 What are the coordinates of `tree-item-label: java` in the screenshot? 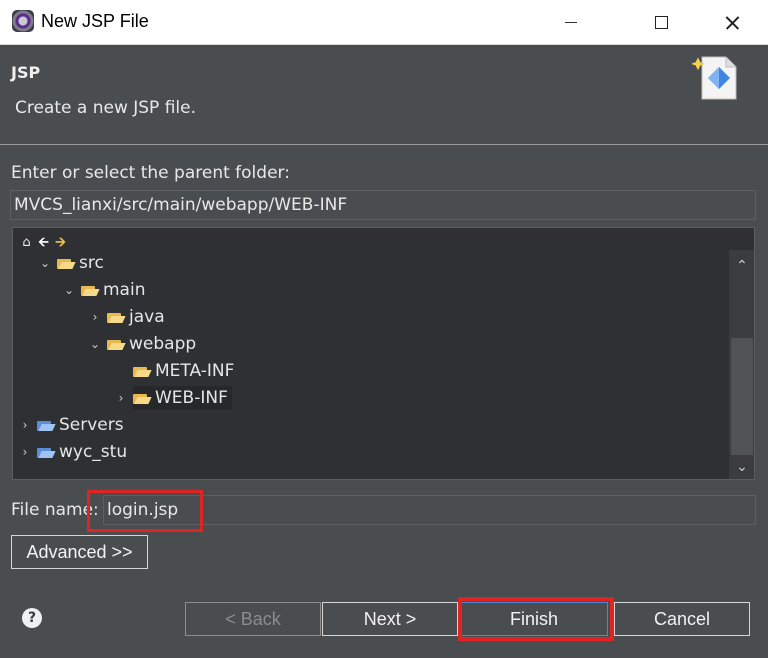 It's located at (147, 317).